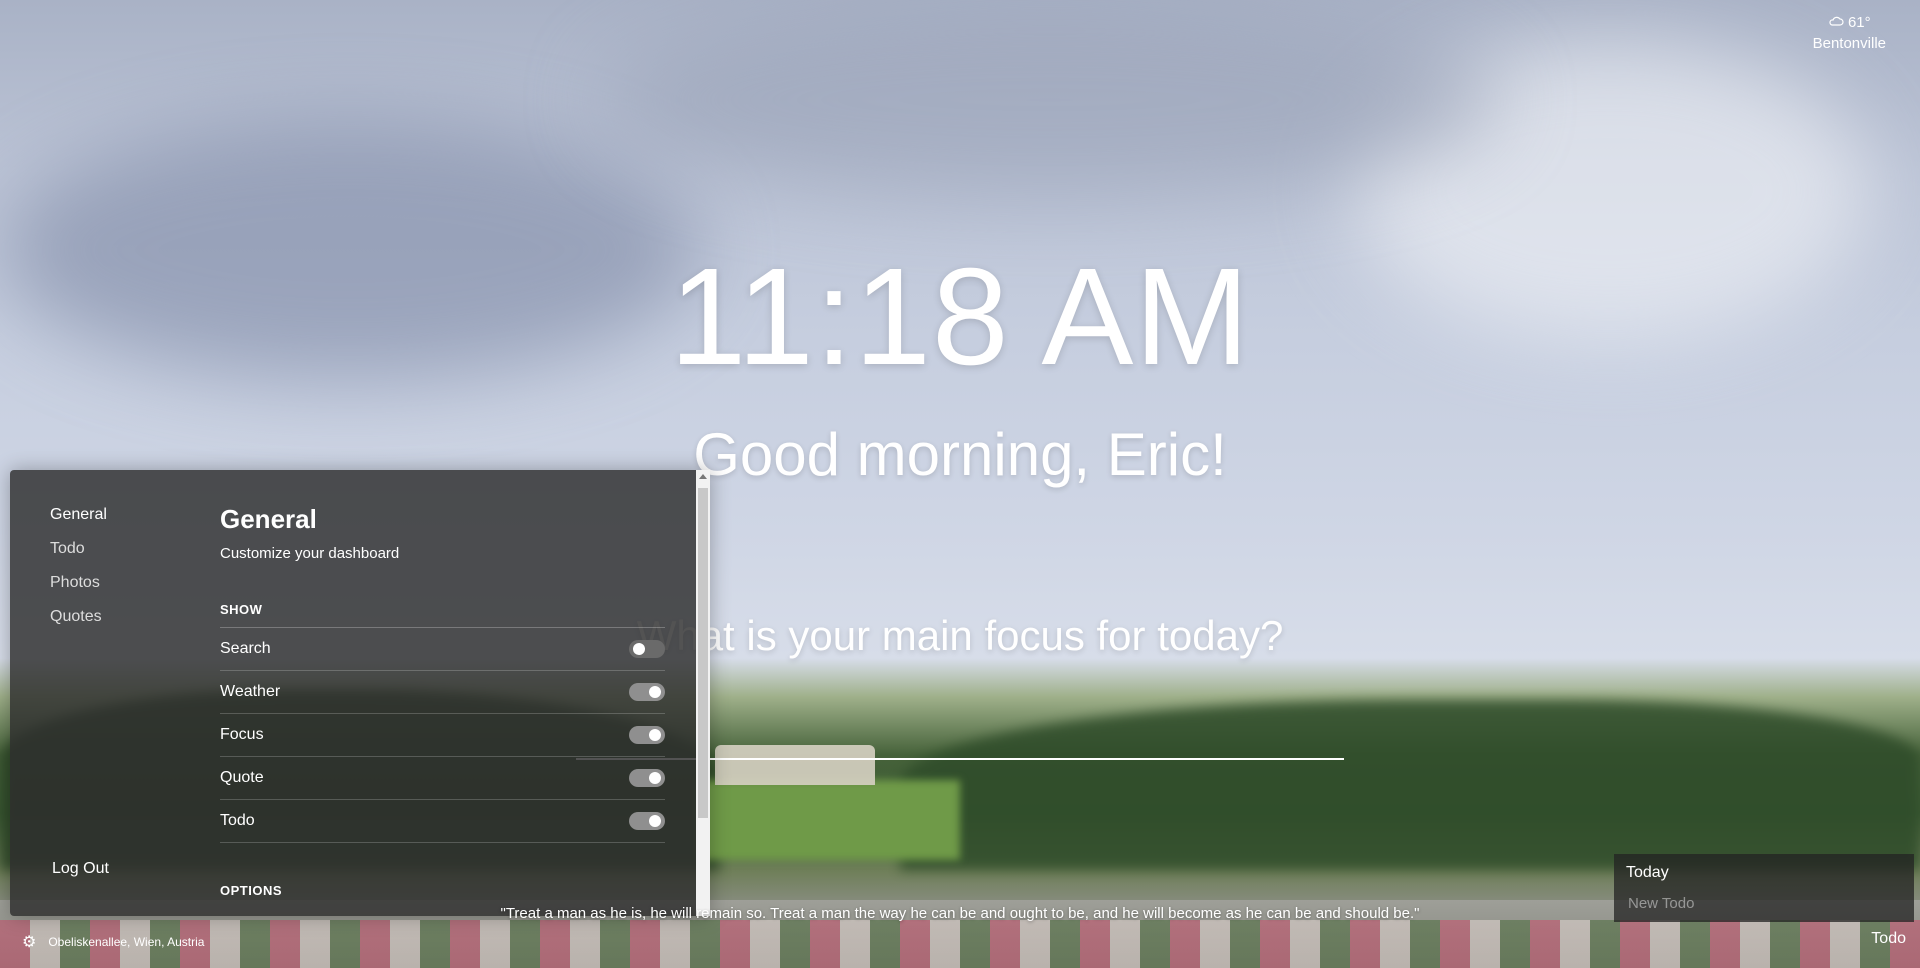  What do you see at coordinates (1050, 100) in the screenshot?
I see `cloud` at bounding box center [1050, 100].